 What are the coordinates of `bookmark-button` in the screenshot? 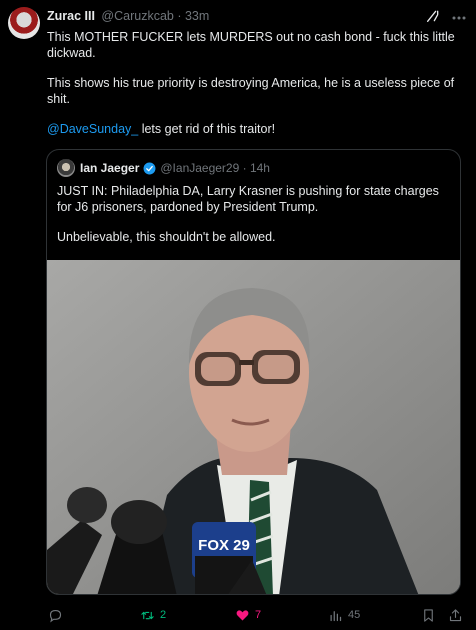 It's located at (428, 615).